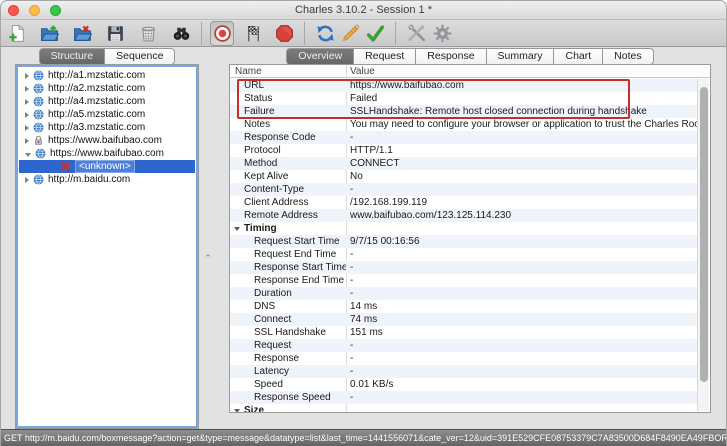 This screenshot has width=727, height=446. Describe the element at coordinates (261, 163) in the screenshot. I see `row-name: Method` at that location.